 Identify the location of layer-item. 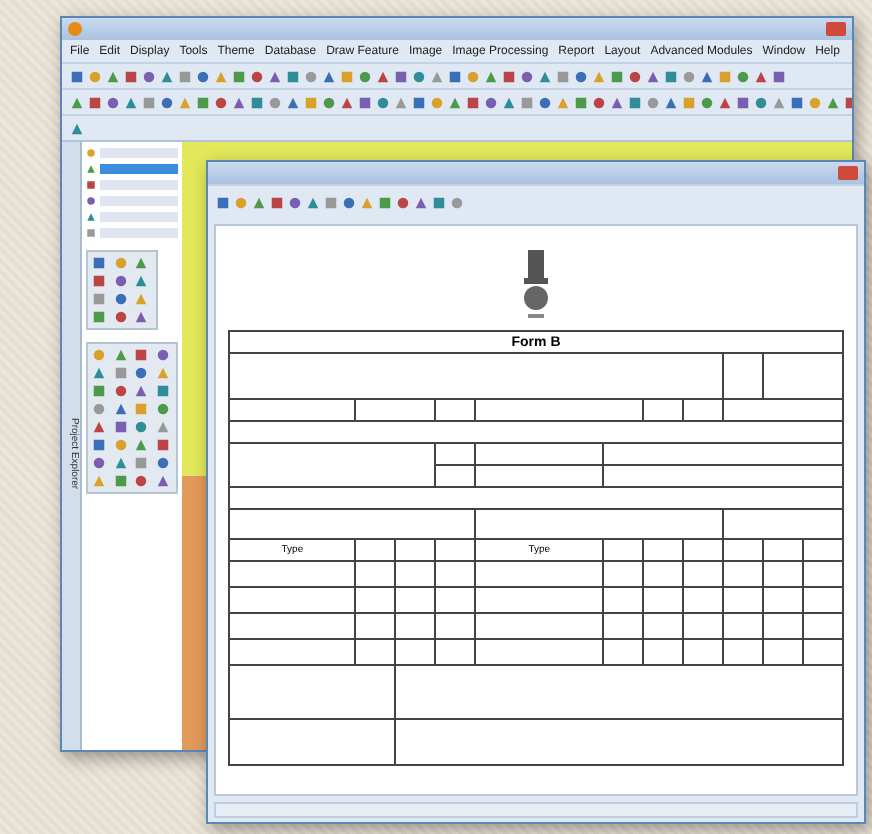
(139, 168).